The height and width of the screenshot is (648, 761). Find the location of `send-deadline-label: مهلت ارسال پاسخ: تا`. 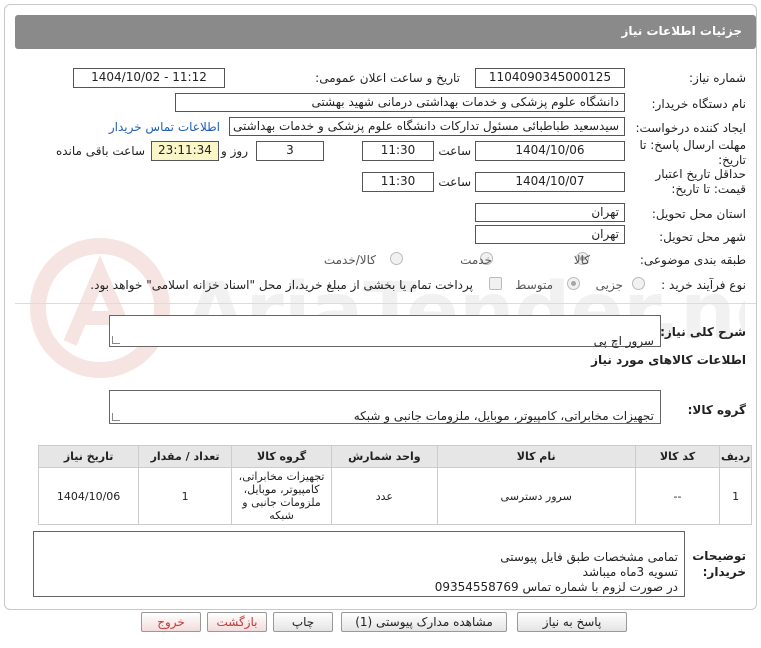

send-deadline-label: مهلت ارسال پاسخ: تا is located at coordinates (692, 145).